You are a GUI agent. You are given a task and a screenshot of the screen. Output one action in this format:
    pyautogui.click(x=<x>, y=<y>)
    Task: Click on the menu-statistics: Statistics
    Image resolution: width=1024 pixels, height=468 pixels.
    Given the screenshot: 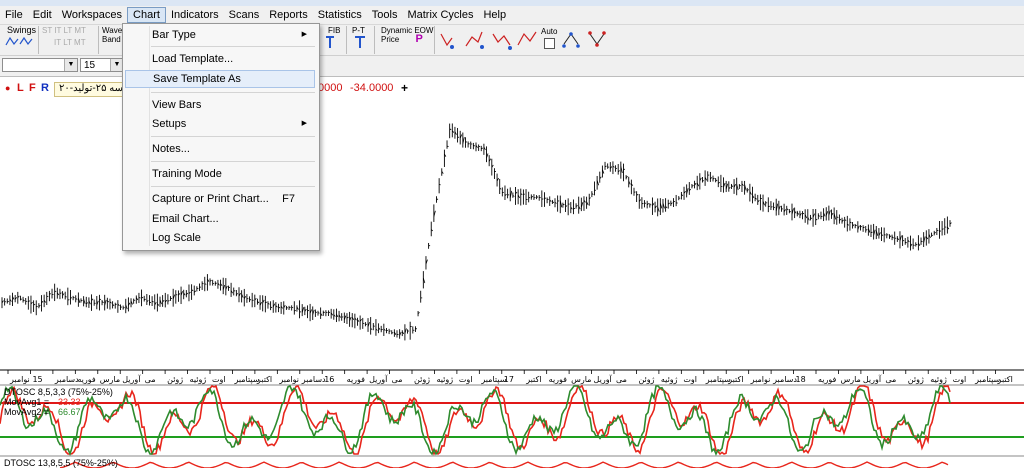 What is the action you would take?
    pyautogui.click(x=340, y=15)
    